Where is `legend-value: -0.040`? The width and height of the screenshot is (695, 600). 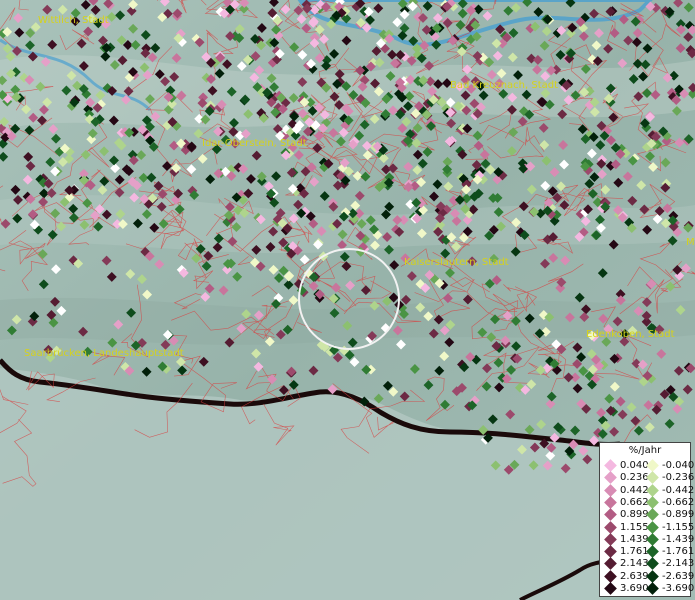 legend-value: -0.040 is located at coordinates (678, 465).